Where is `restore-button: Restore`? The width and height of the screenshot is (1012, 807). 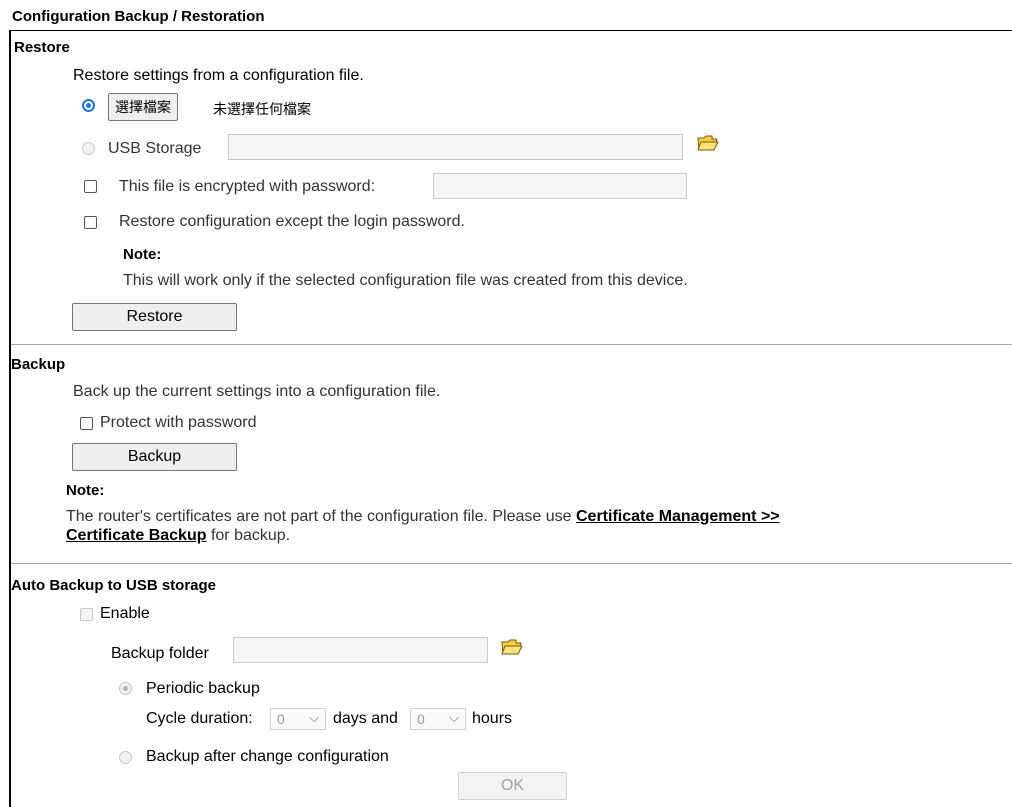 restore-button: Restore is located at coordinates (154, 317).